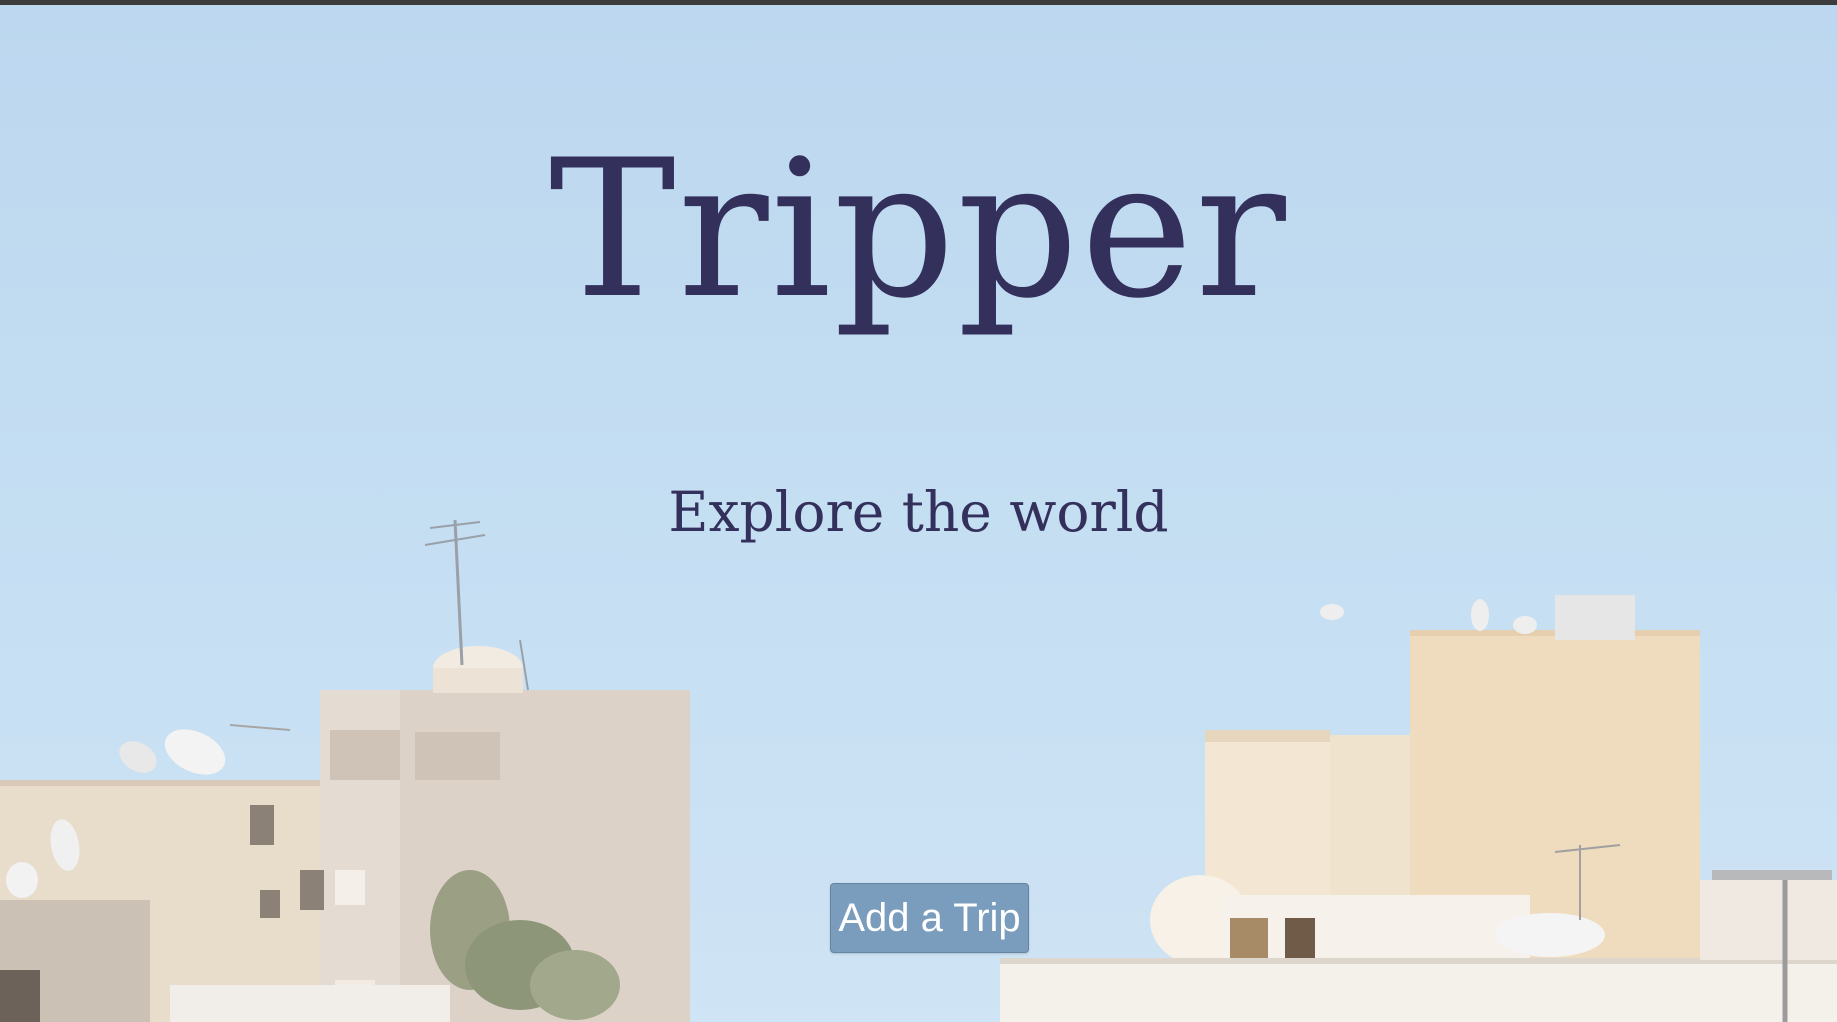 This screenshot has width=1837, height=1022. Describe the element at coordinates (929, 918) in the screenshot. I see `add-trip-button: Add a Trip` at that location.